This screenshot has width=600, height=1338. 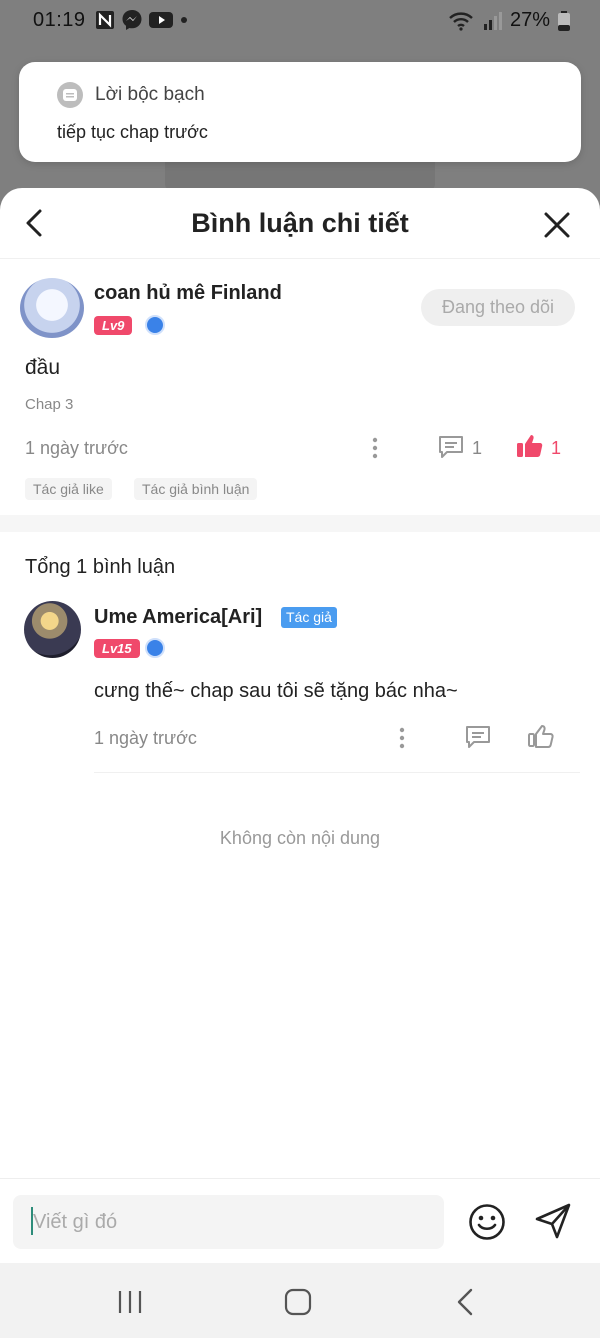 What do you see at coordinates (564, 20) in the screenshot?
I see `battery-icon` at bounding box center [564, 20].